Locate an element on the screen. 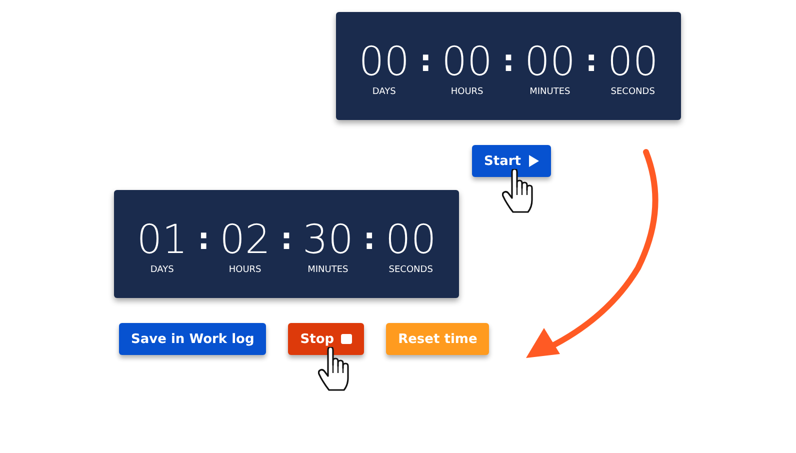 The height and width of the screenshot is (453, 796). stop-icon is located at coordinates (346, 339).